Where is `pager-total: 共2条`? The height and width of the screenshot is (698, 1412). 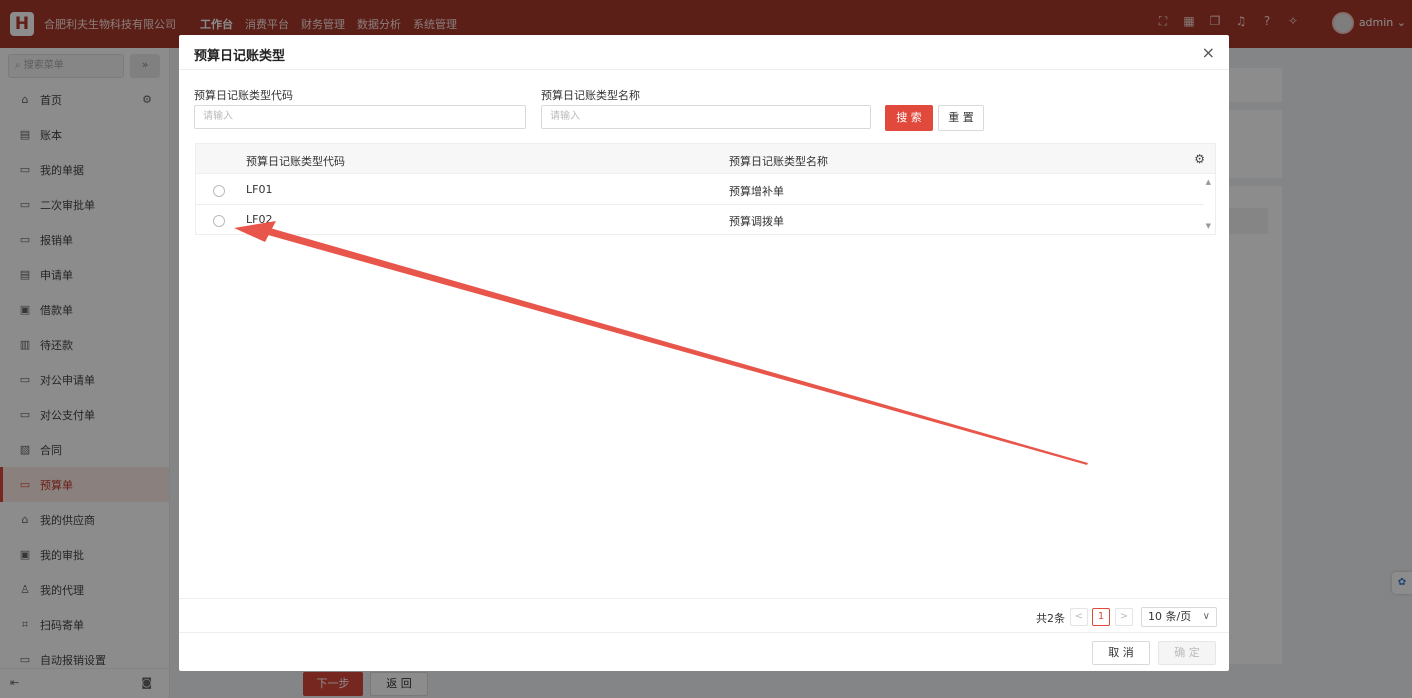 pager-total: 共2条 is located at coordinates (1050, 618).